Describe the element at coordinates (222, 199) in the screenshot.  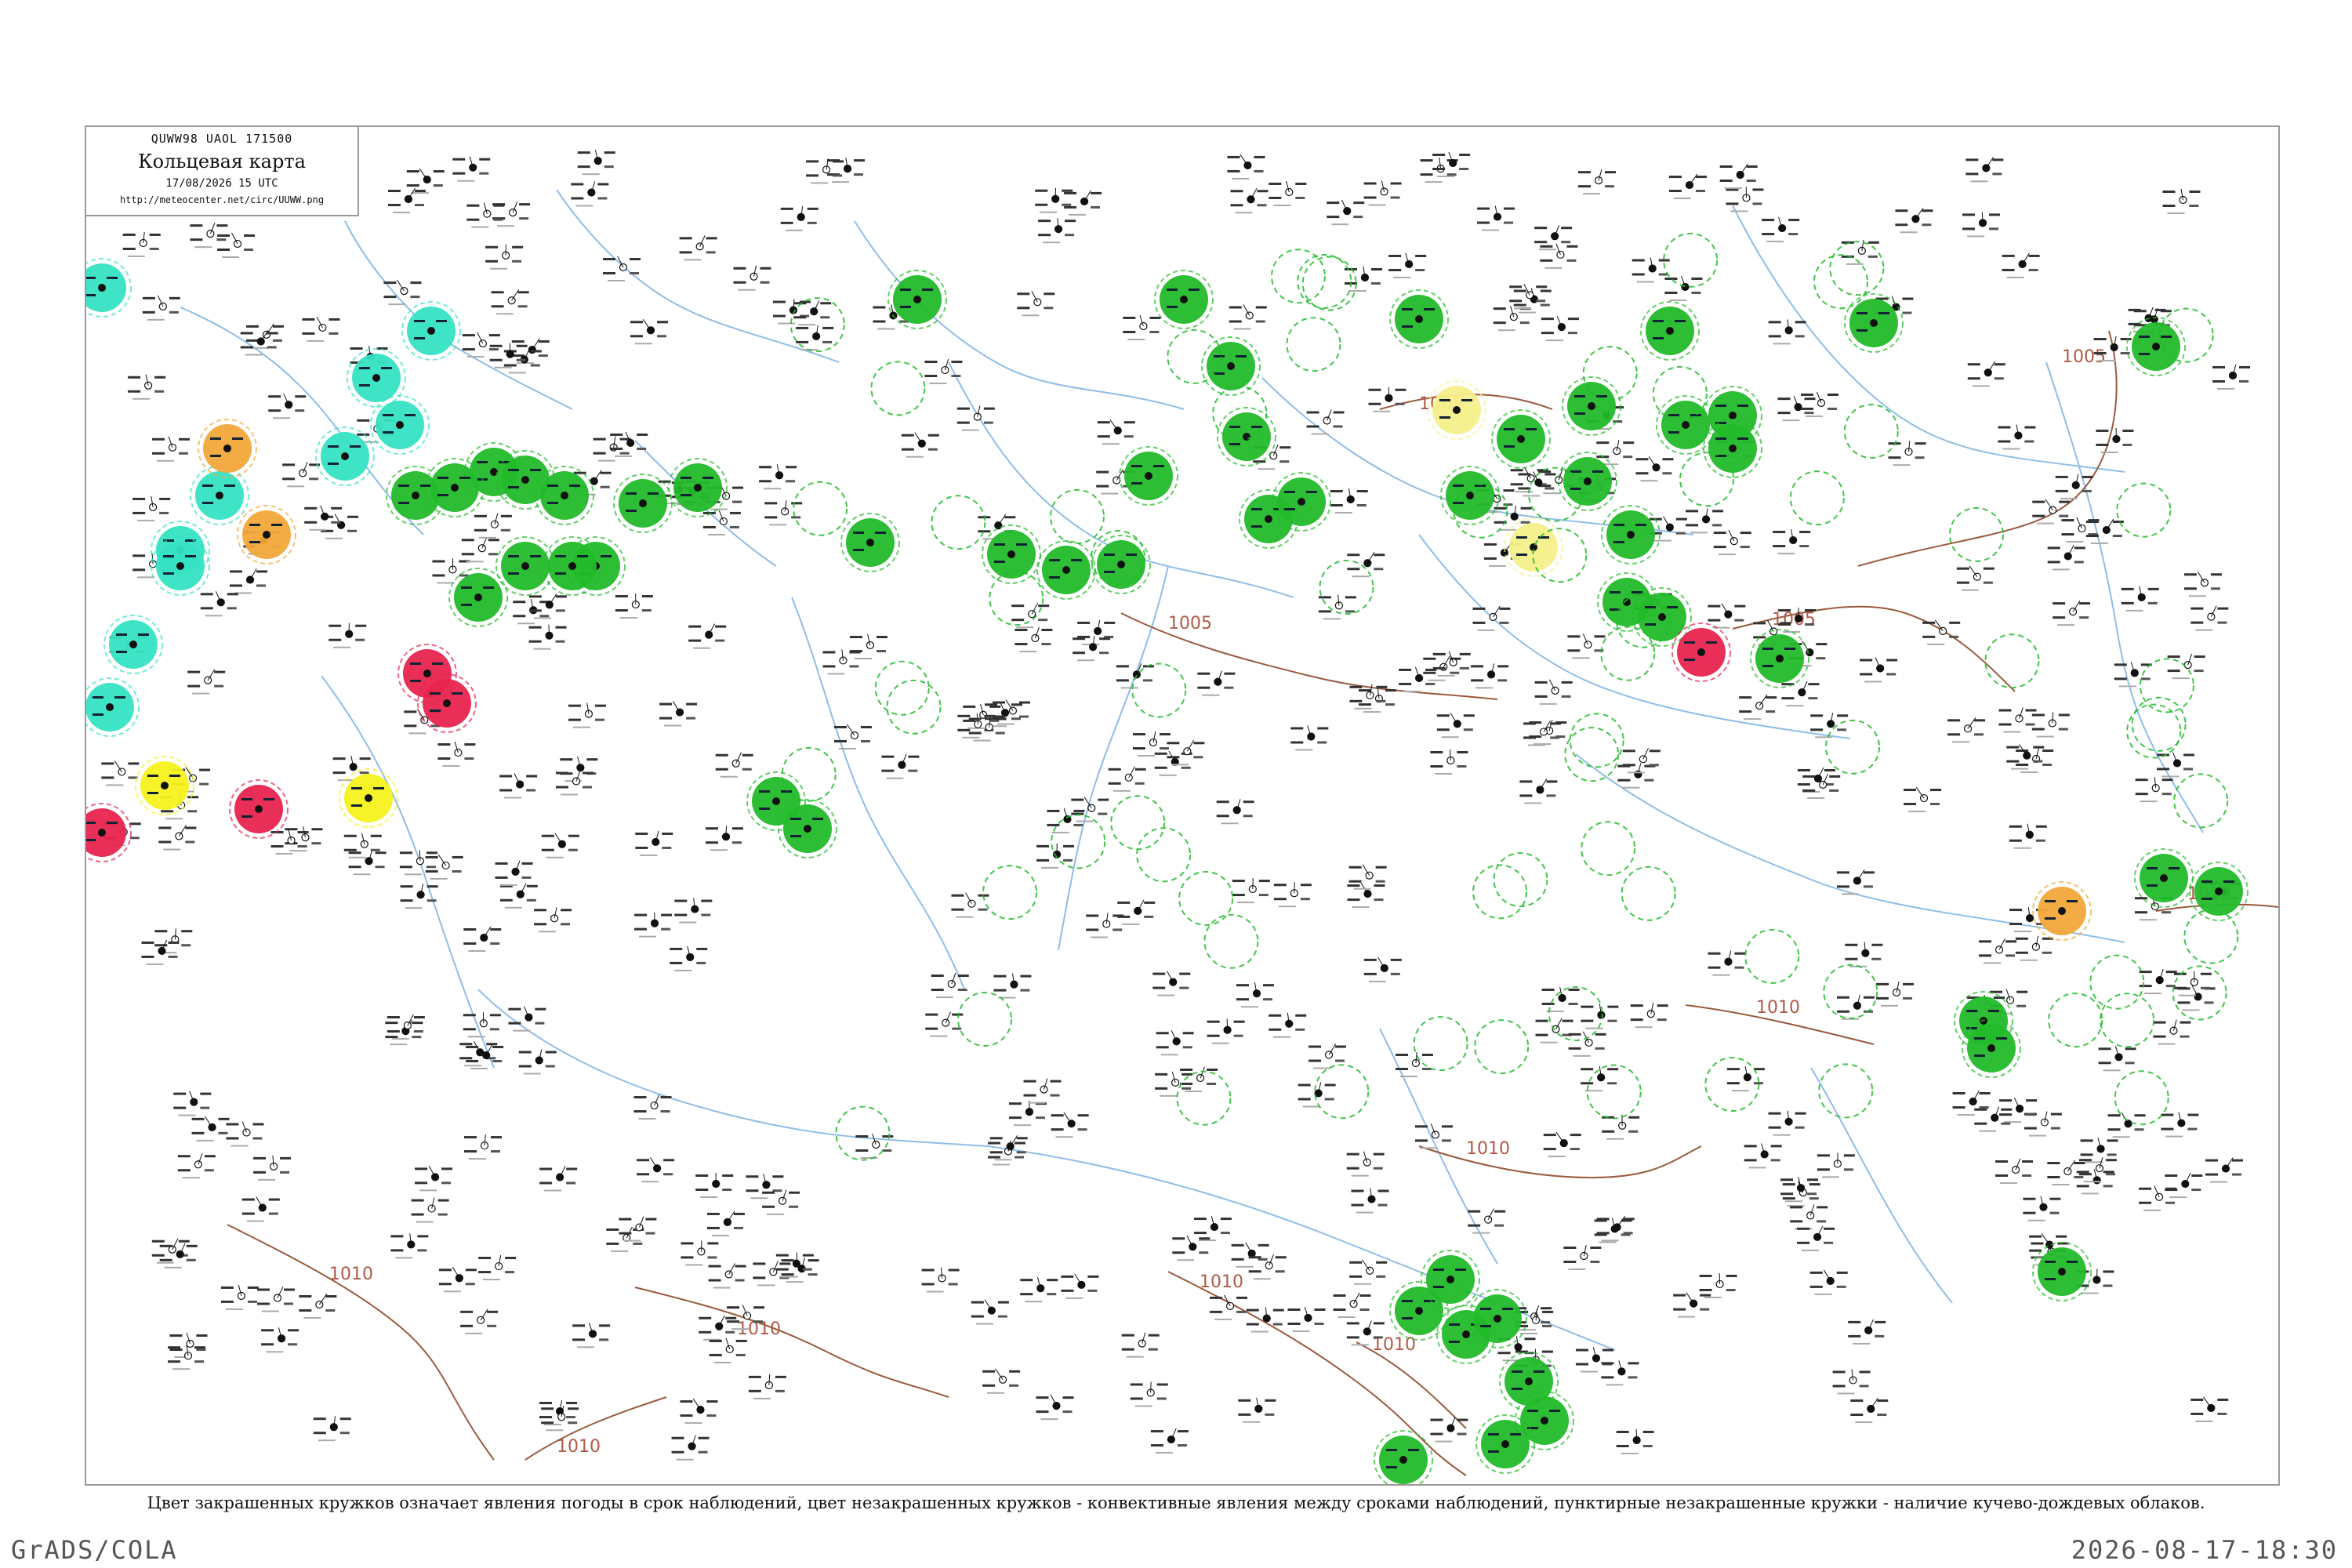
I see `map-url: http://meteocenter.net/circ/UUWW.png` at that location.